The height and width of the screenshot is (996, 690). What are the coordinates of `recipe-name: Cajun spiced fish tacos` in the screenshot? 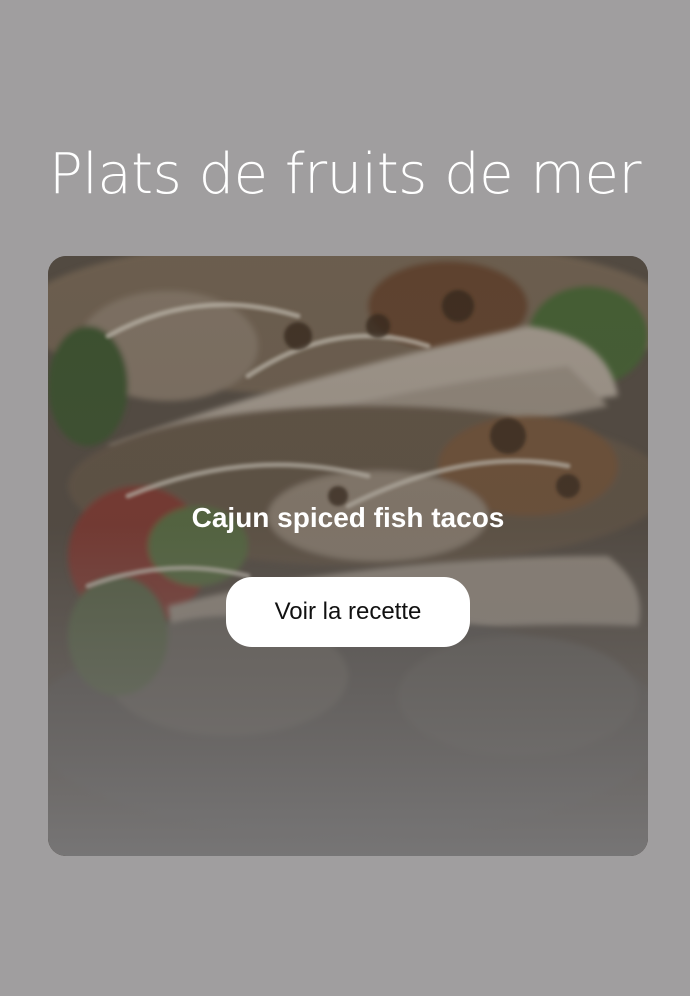 It's located at (348, 517).